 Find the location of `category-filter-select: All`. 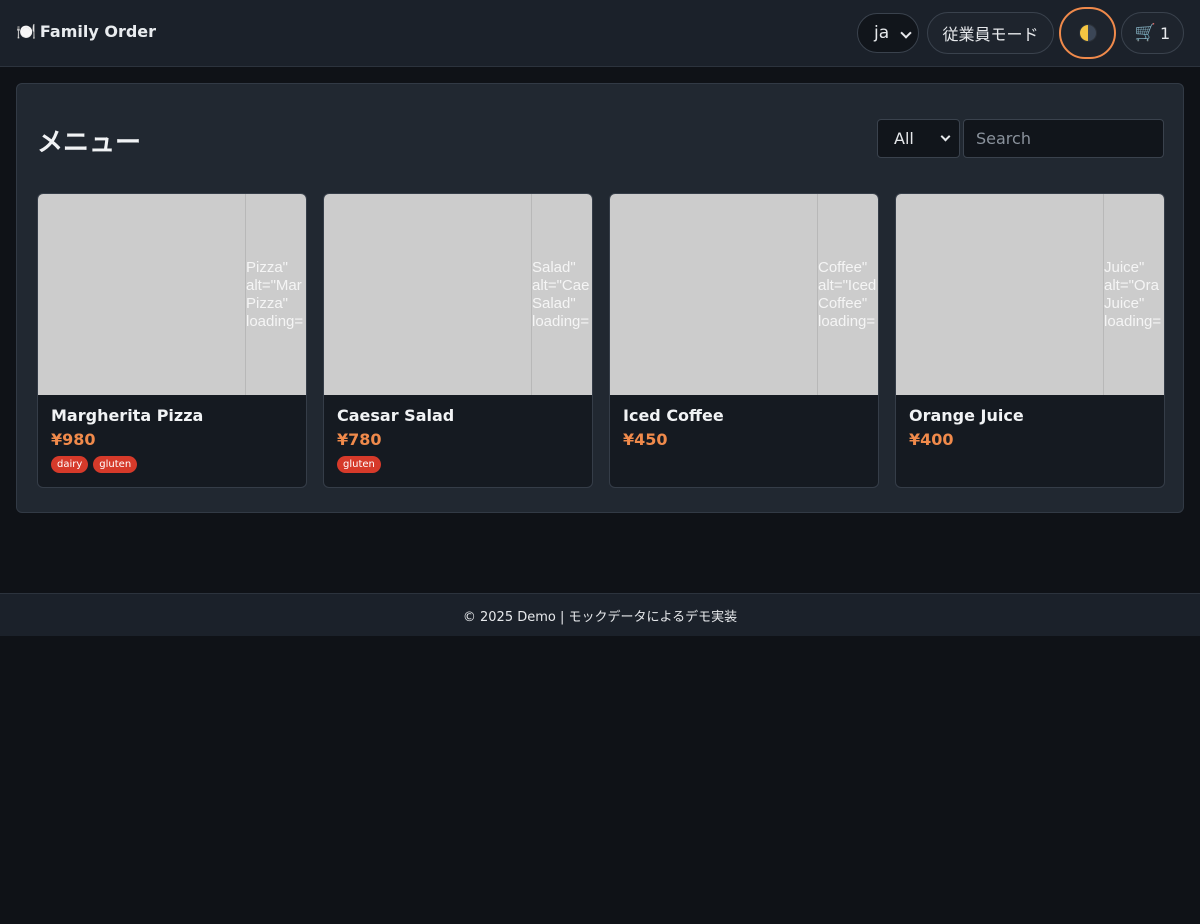

category-filter-select: All is located at coordinates (918, 138).